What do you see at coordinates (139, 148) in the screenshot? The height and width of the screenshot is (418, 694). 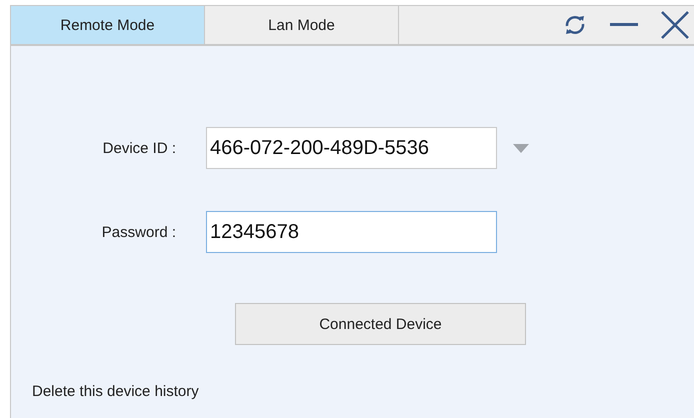 I see `field-label: Device ID :` at bounding box center [139, 148].